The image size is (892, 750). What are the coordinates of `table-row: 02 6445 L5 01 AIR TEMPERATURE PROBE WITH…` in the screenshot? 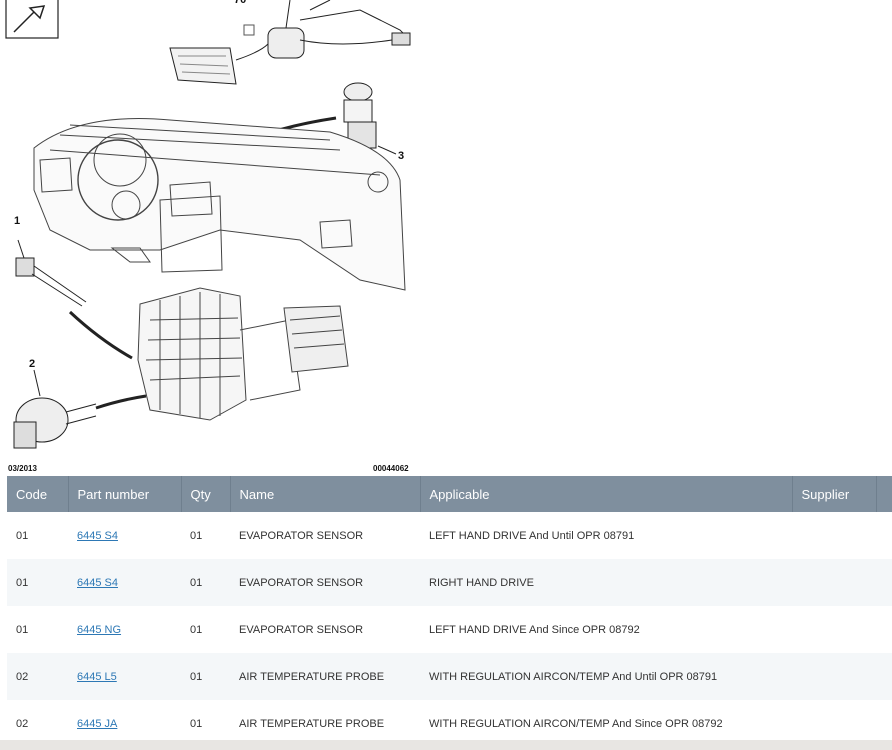 It's located at (449, 676).